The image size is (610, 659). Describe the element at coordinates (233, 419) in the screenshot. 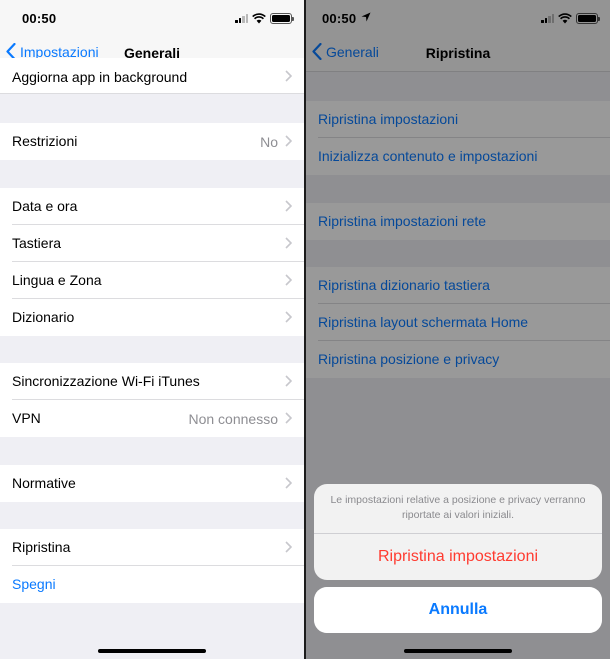

I see `row-value: Non connesso` at that location.